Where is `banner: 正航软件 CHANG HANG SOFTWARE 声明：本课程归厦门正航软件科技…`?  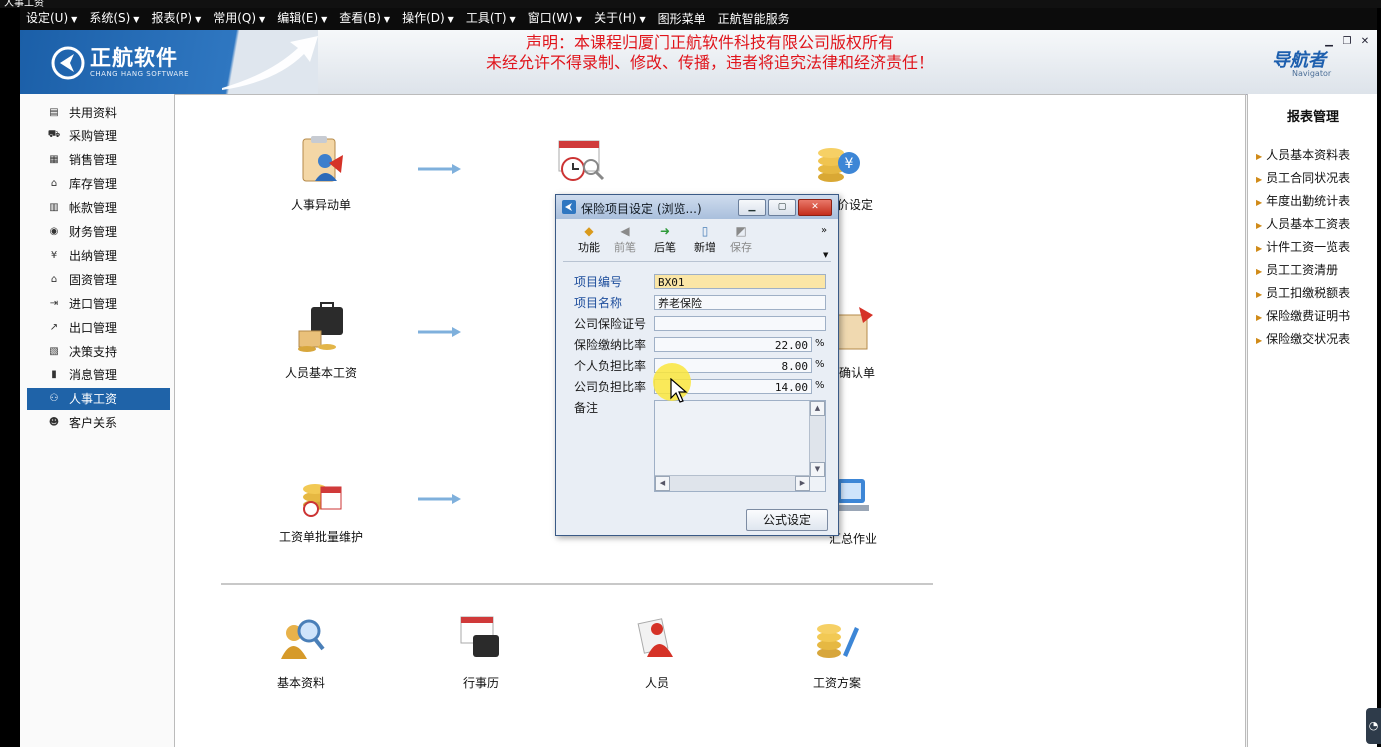 banner: 正航软件 CHANG HANG SOFTWARE 声明：本课程归厦门正航软件科技… is located at coordinates (698, 62).